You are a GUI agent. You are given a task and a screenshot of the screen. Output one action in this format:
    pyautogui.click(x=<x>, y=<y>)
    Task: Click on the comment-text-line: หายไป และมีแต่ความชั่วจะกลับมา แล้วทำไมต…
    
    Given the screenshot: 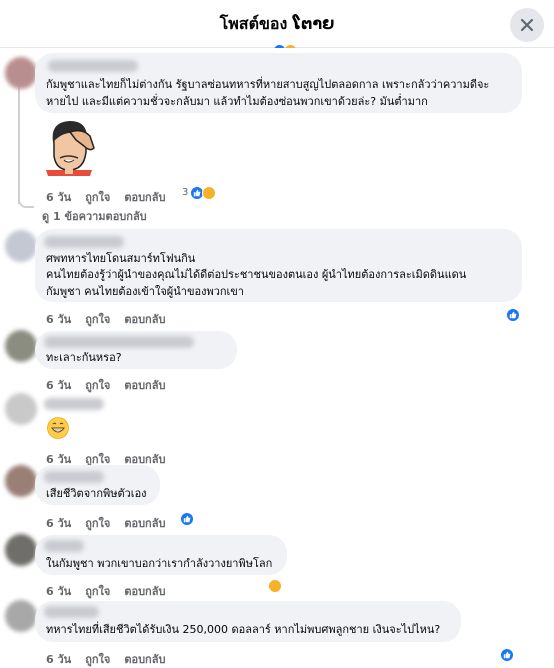 What is the action you would take?
    pyautogui.click(x=237, y=101)
    